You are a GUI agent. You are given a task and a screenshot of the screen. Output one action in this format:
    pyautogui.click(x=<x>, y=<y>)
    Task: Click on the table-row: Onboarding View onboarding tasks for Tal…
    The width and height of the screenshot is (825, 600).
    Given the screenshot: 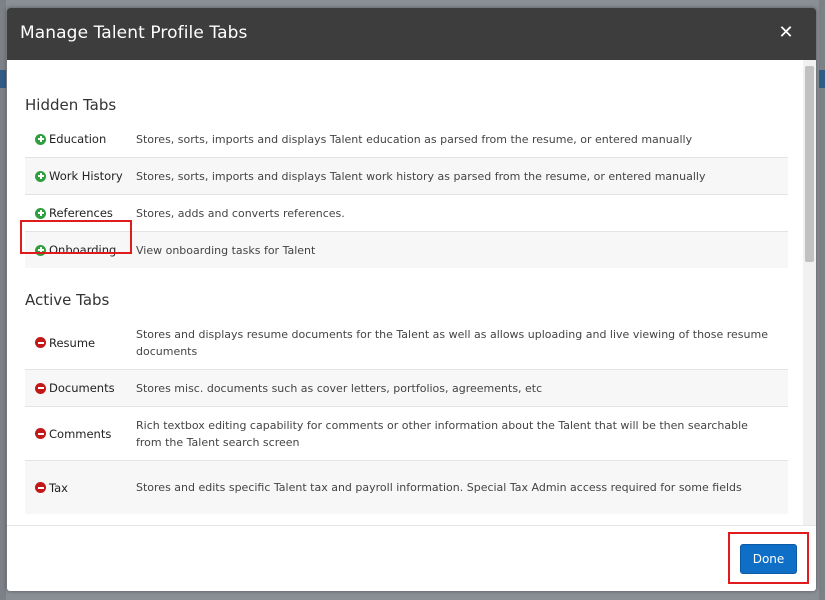 What is the action you would take?
    pyautogui.click(x=406, y=250)
    